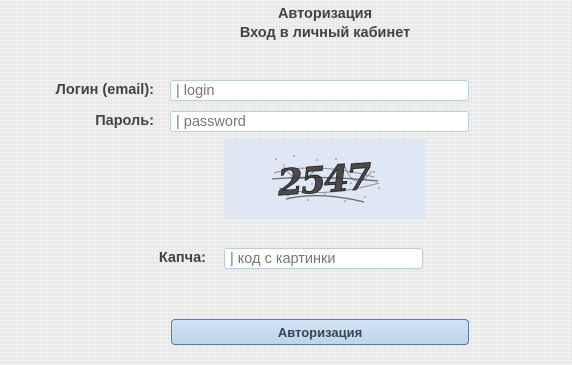 The image size is (572, 365). I want to click on captcha-input, so click(323, 258).